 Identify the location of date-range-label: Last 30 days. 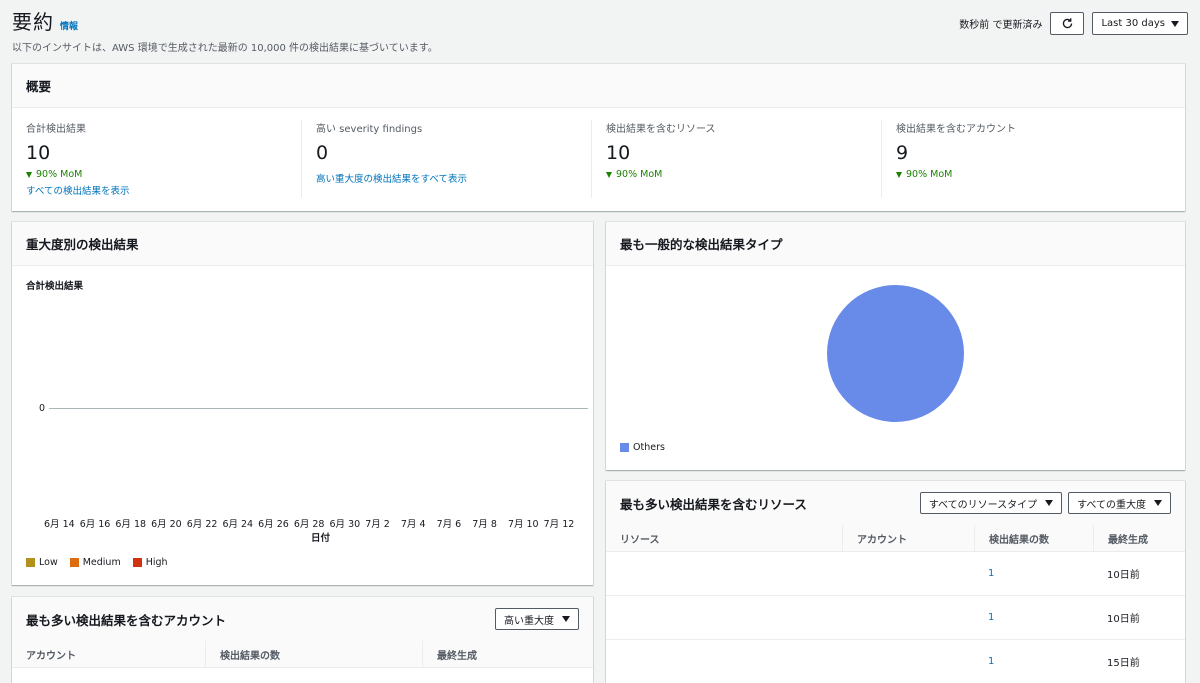
(1133, 23).